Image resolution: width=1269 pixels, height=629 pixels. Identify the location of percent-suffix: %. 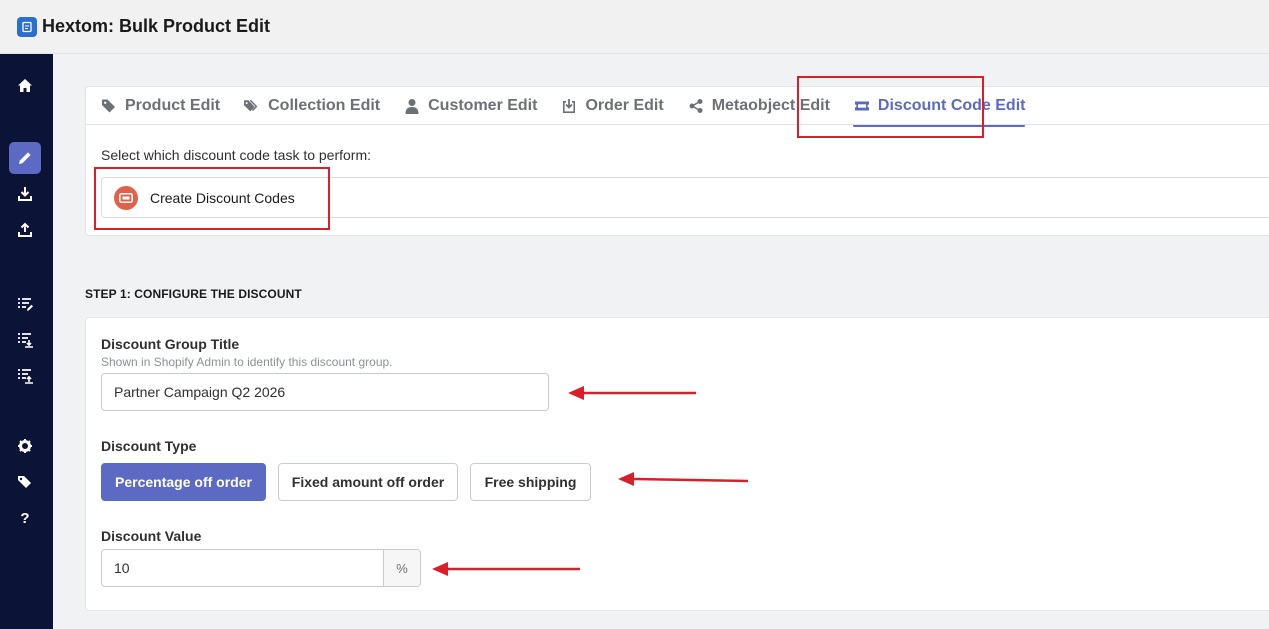
(401, 568).